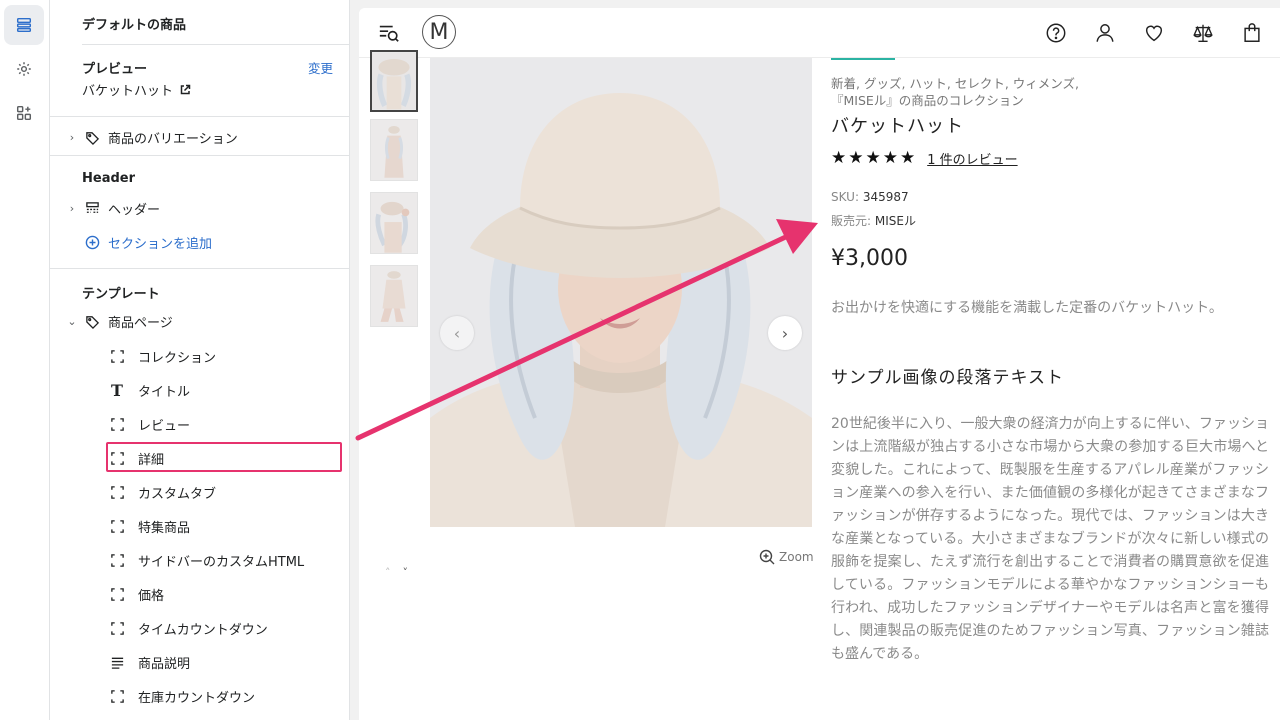 Image resolution: width=1280 pixels, height=720 pixels. I want to click on block-time-countdown: タイムカウントダウン, so click(188, 628).